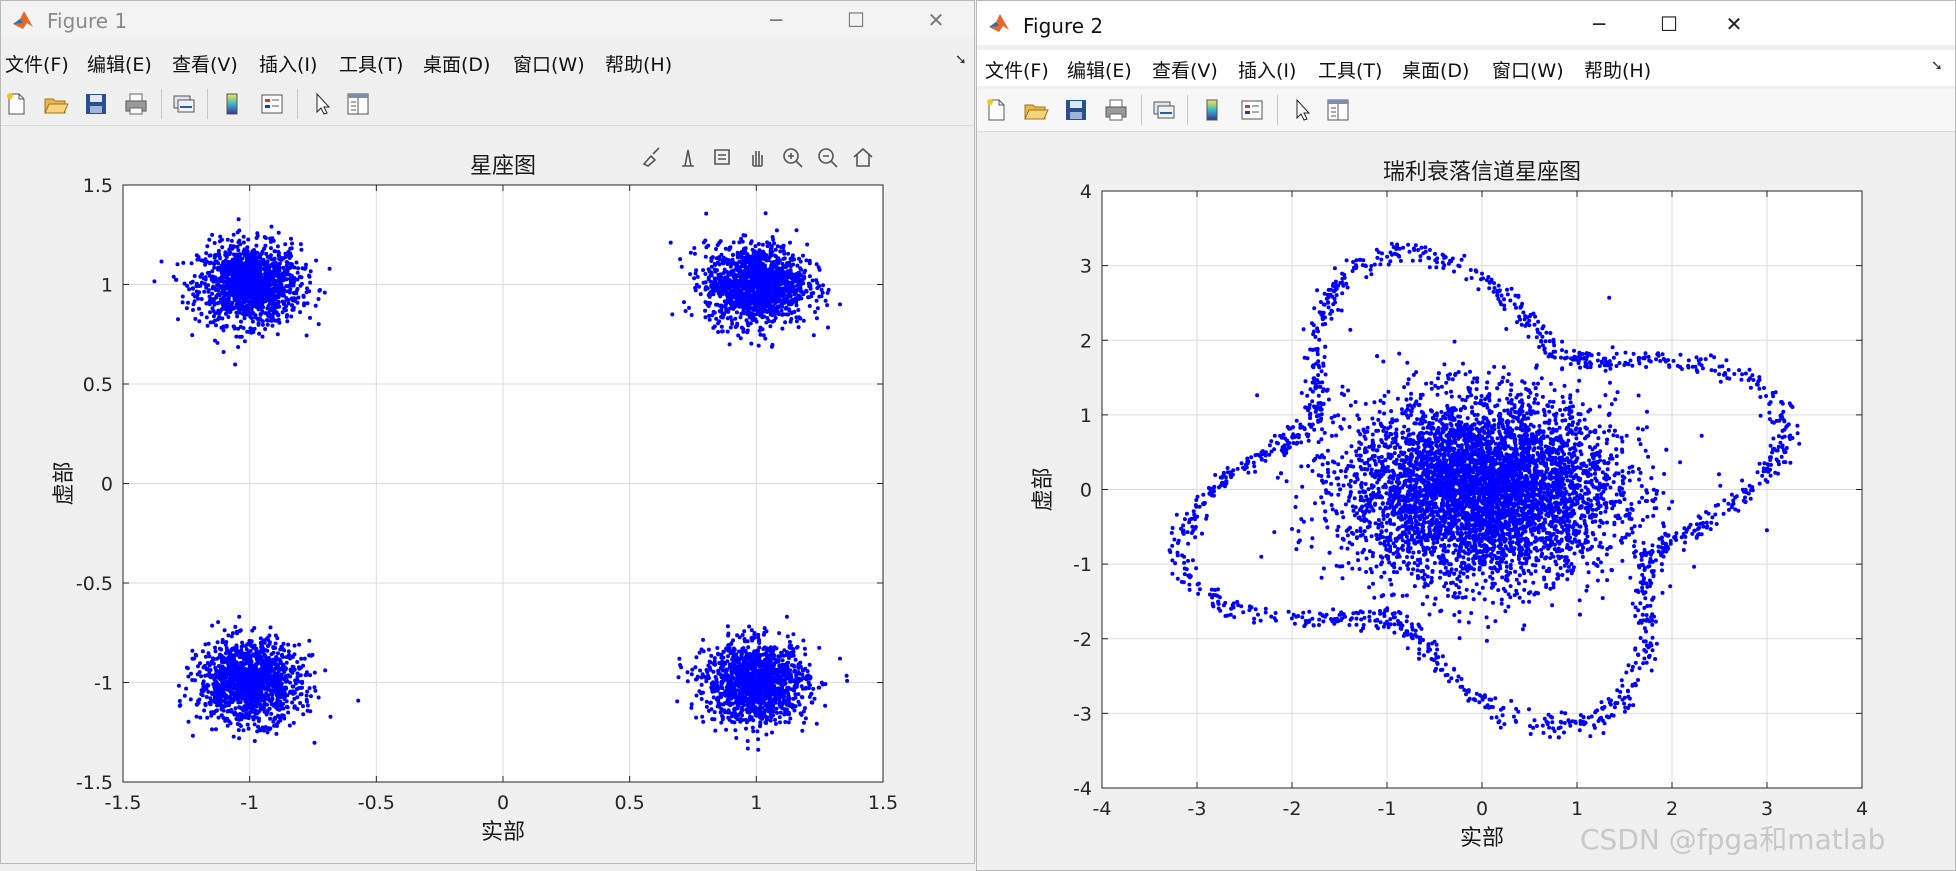 The width and height of the screenshot is (1956, 871). I want to click on link-plot-icon, so click(184, 104).